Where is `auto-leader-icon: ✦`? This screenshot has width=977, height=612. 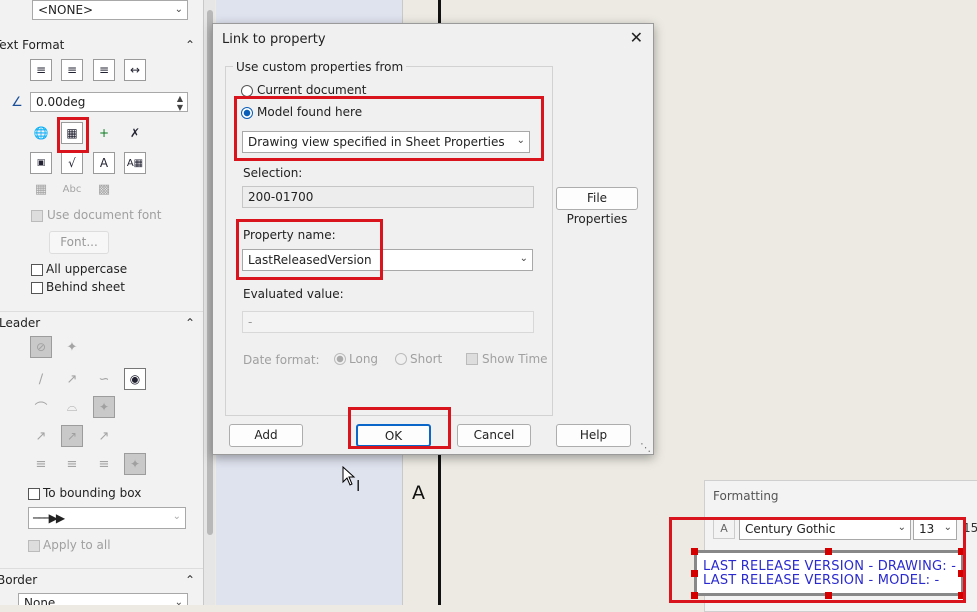 auto-leader-icon: ✦ is located at coordinates (72, 347).